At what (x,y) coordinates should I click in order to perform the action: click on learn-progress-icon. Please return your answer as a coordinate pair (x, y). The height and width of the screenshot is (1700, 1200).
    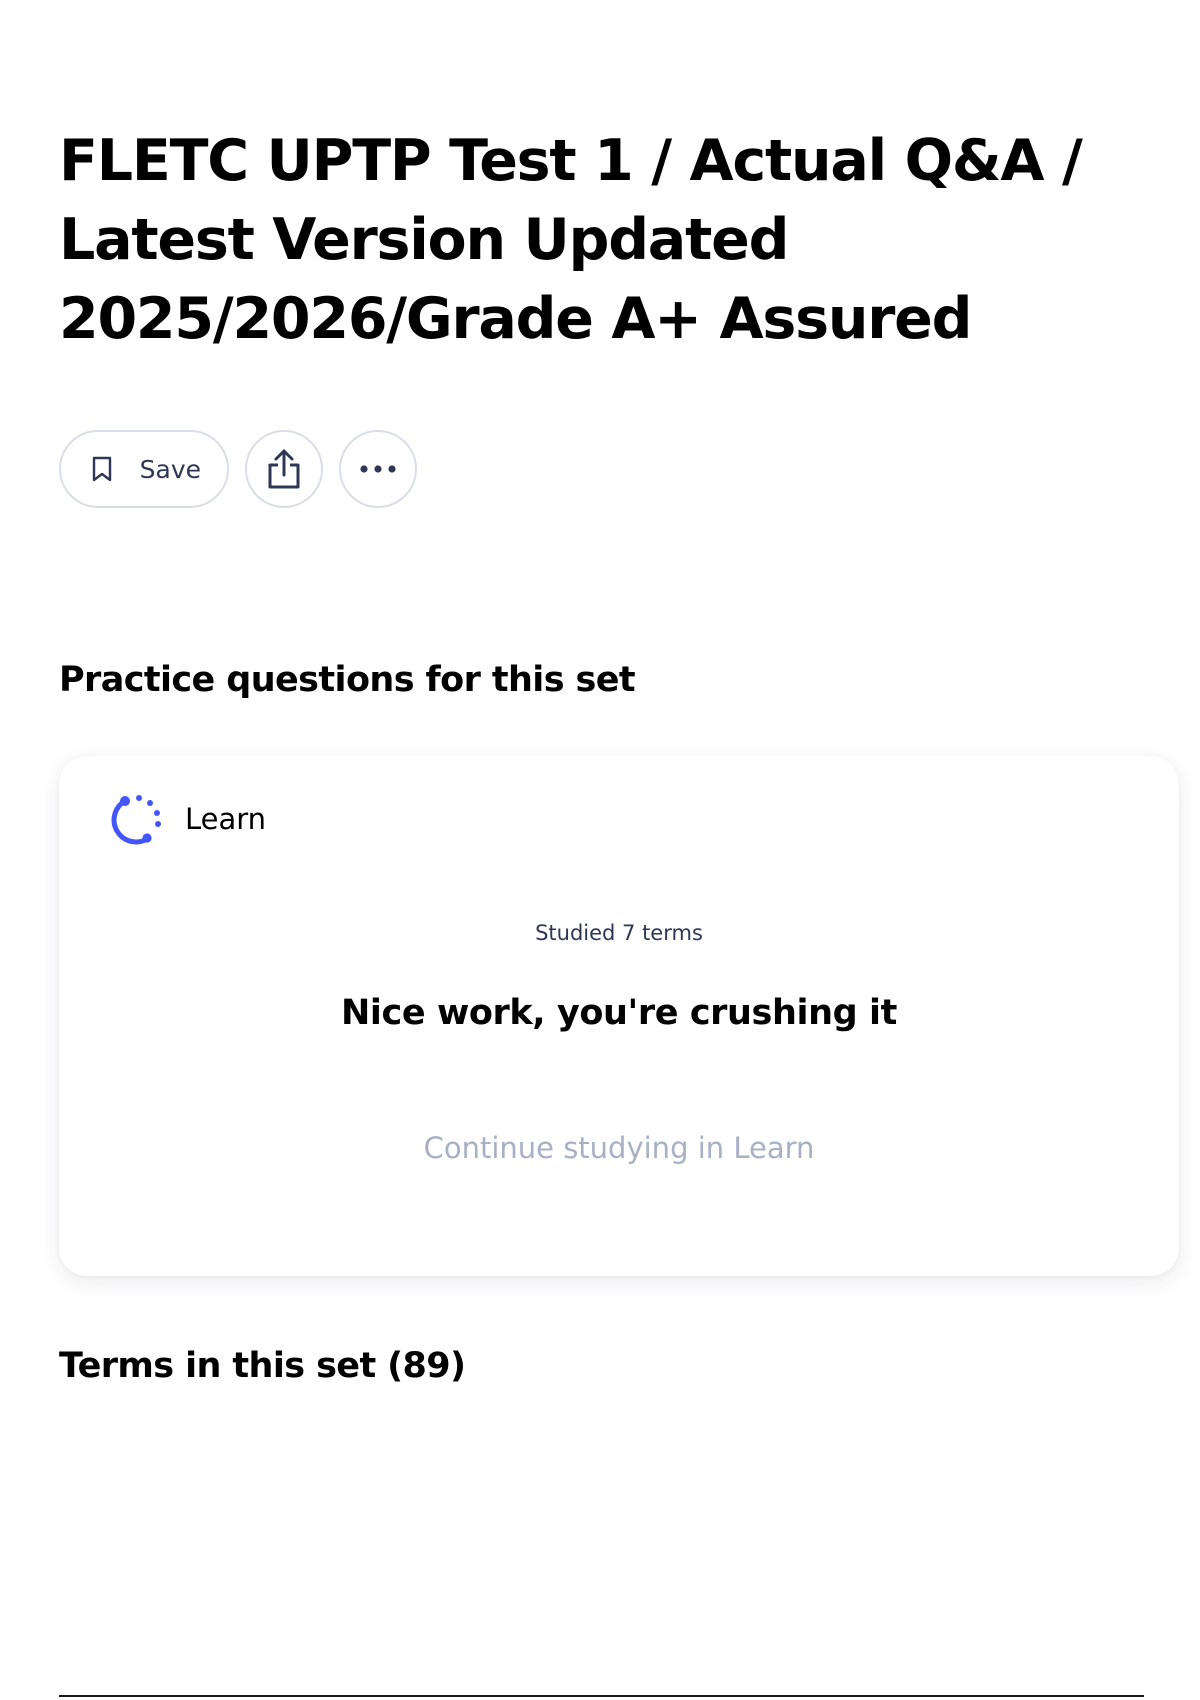
    Looking at the image, I should click on (137, 819).